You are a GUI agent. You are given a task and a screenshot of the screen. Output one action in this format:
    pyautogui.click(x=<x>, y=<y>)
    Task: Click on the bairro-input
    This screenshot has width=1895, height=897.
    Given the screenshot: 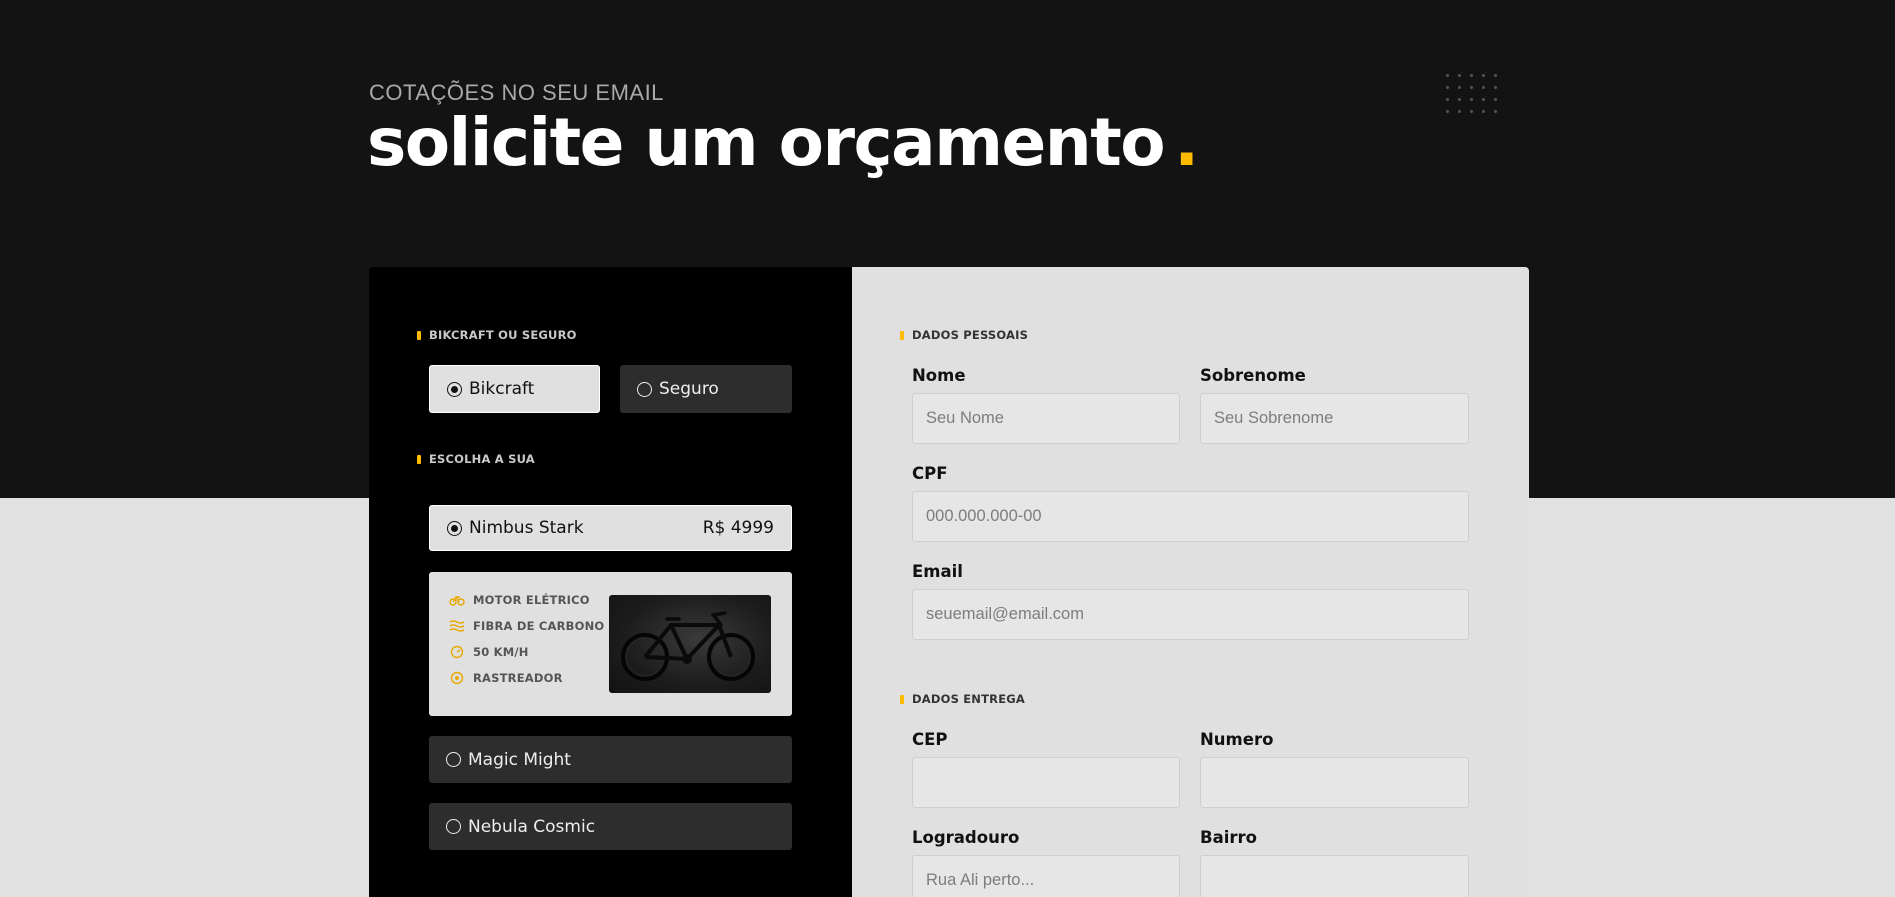 What is the action you would take?
    pyautogui.click(x=1334, y=876)
    